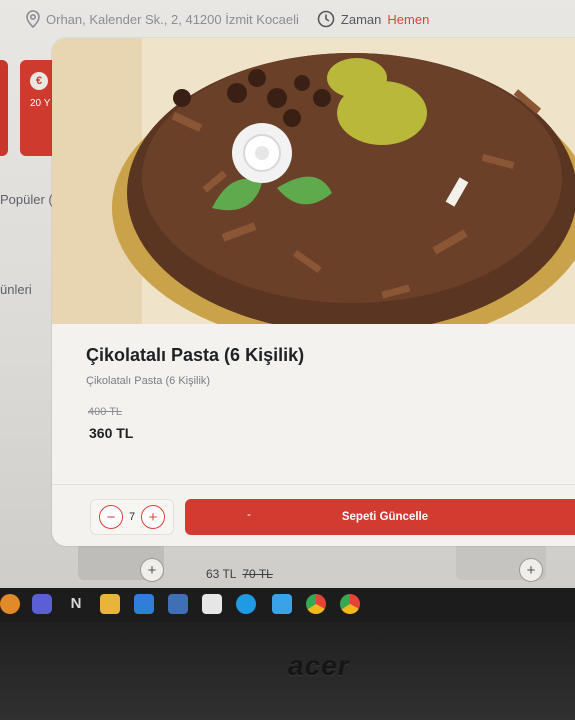  Describe the element at coordinates (282, 604) in the screenshot. I see `notepad-icon` at that location.